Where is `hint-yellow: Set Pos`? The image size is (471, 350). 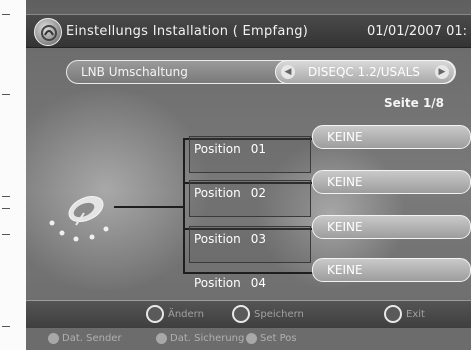
hint-yellow: Set Pos is located at coordinates (278, 338).